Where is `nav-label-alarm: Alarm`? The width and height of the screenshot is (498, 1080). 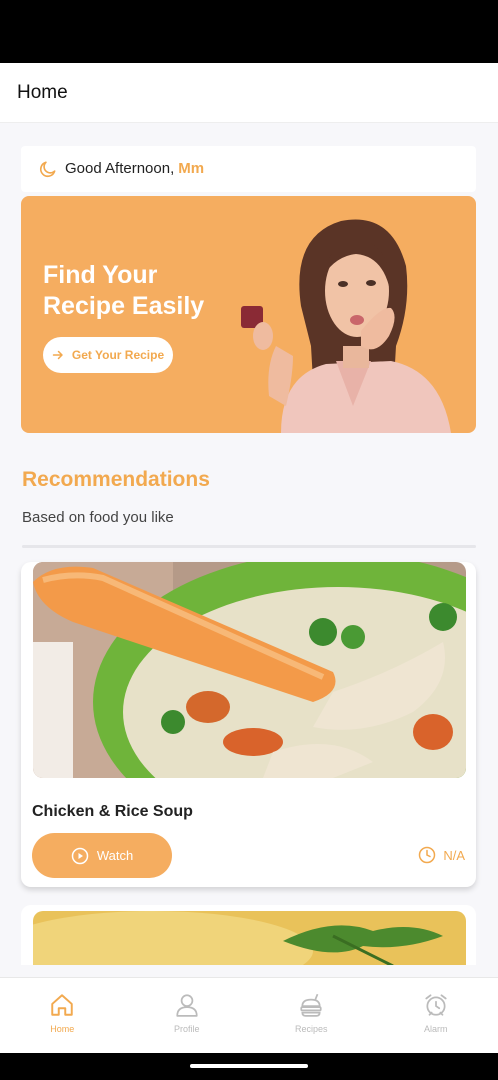
nav-label-alarm: Alarm is located at coordinates (435, 1029).